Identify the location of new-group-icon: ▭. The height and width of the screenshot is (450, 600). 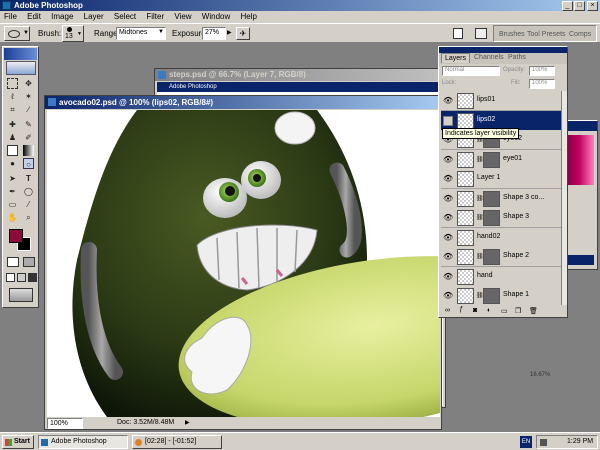
(504, 311).